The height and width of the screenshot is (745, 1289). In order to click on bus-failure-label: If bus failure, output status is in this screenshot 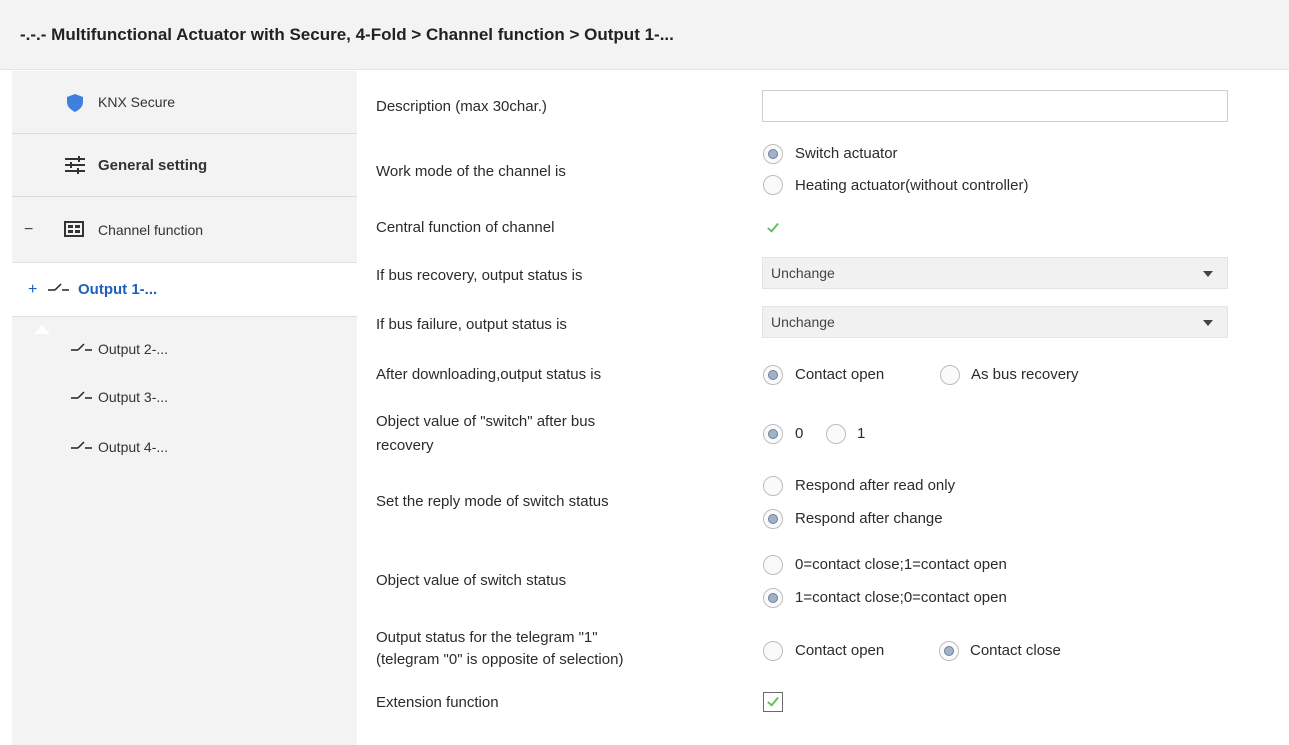, I will do `click(471, 324)`.